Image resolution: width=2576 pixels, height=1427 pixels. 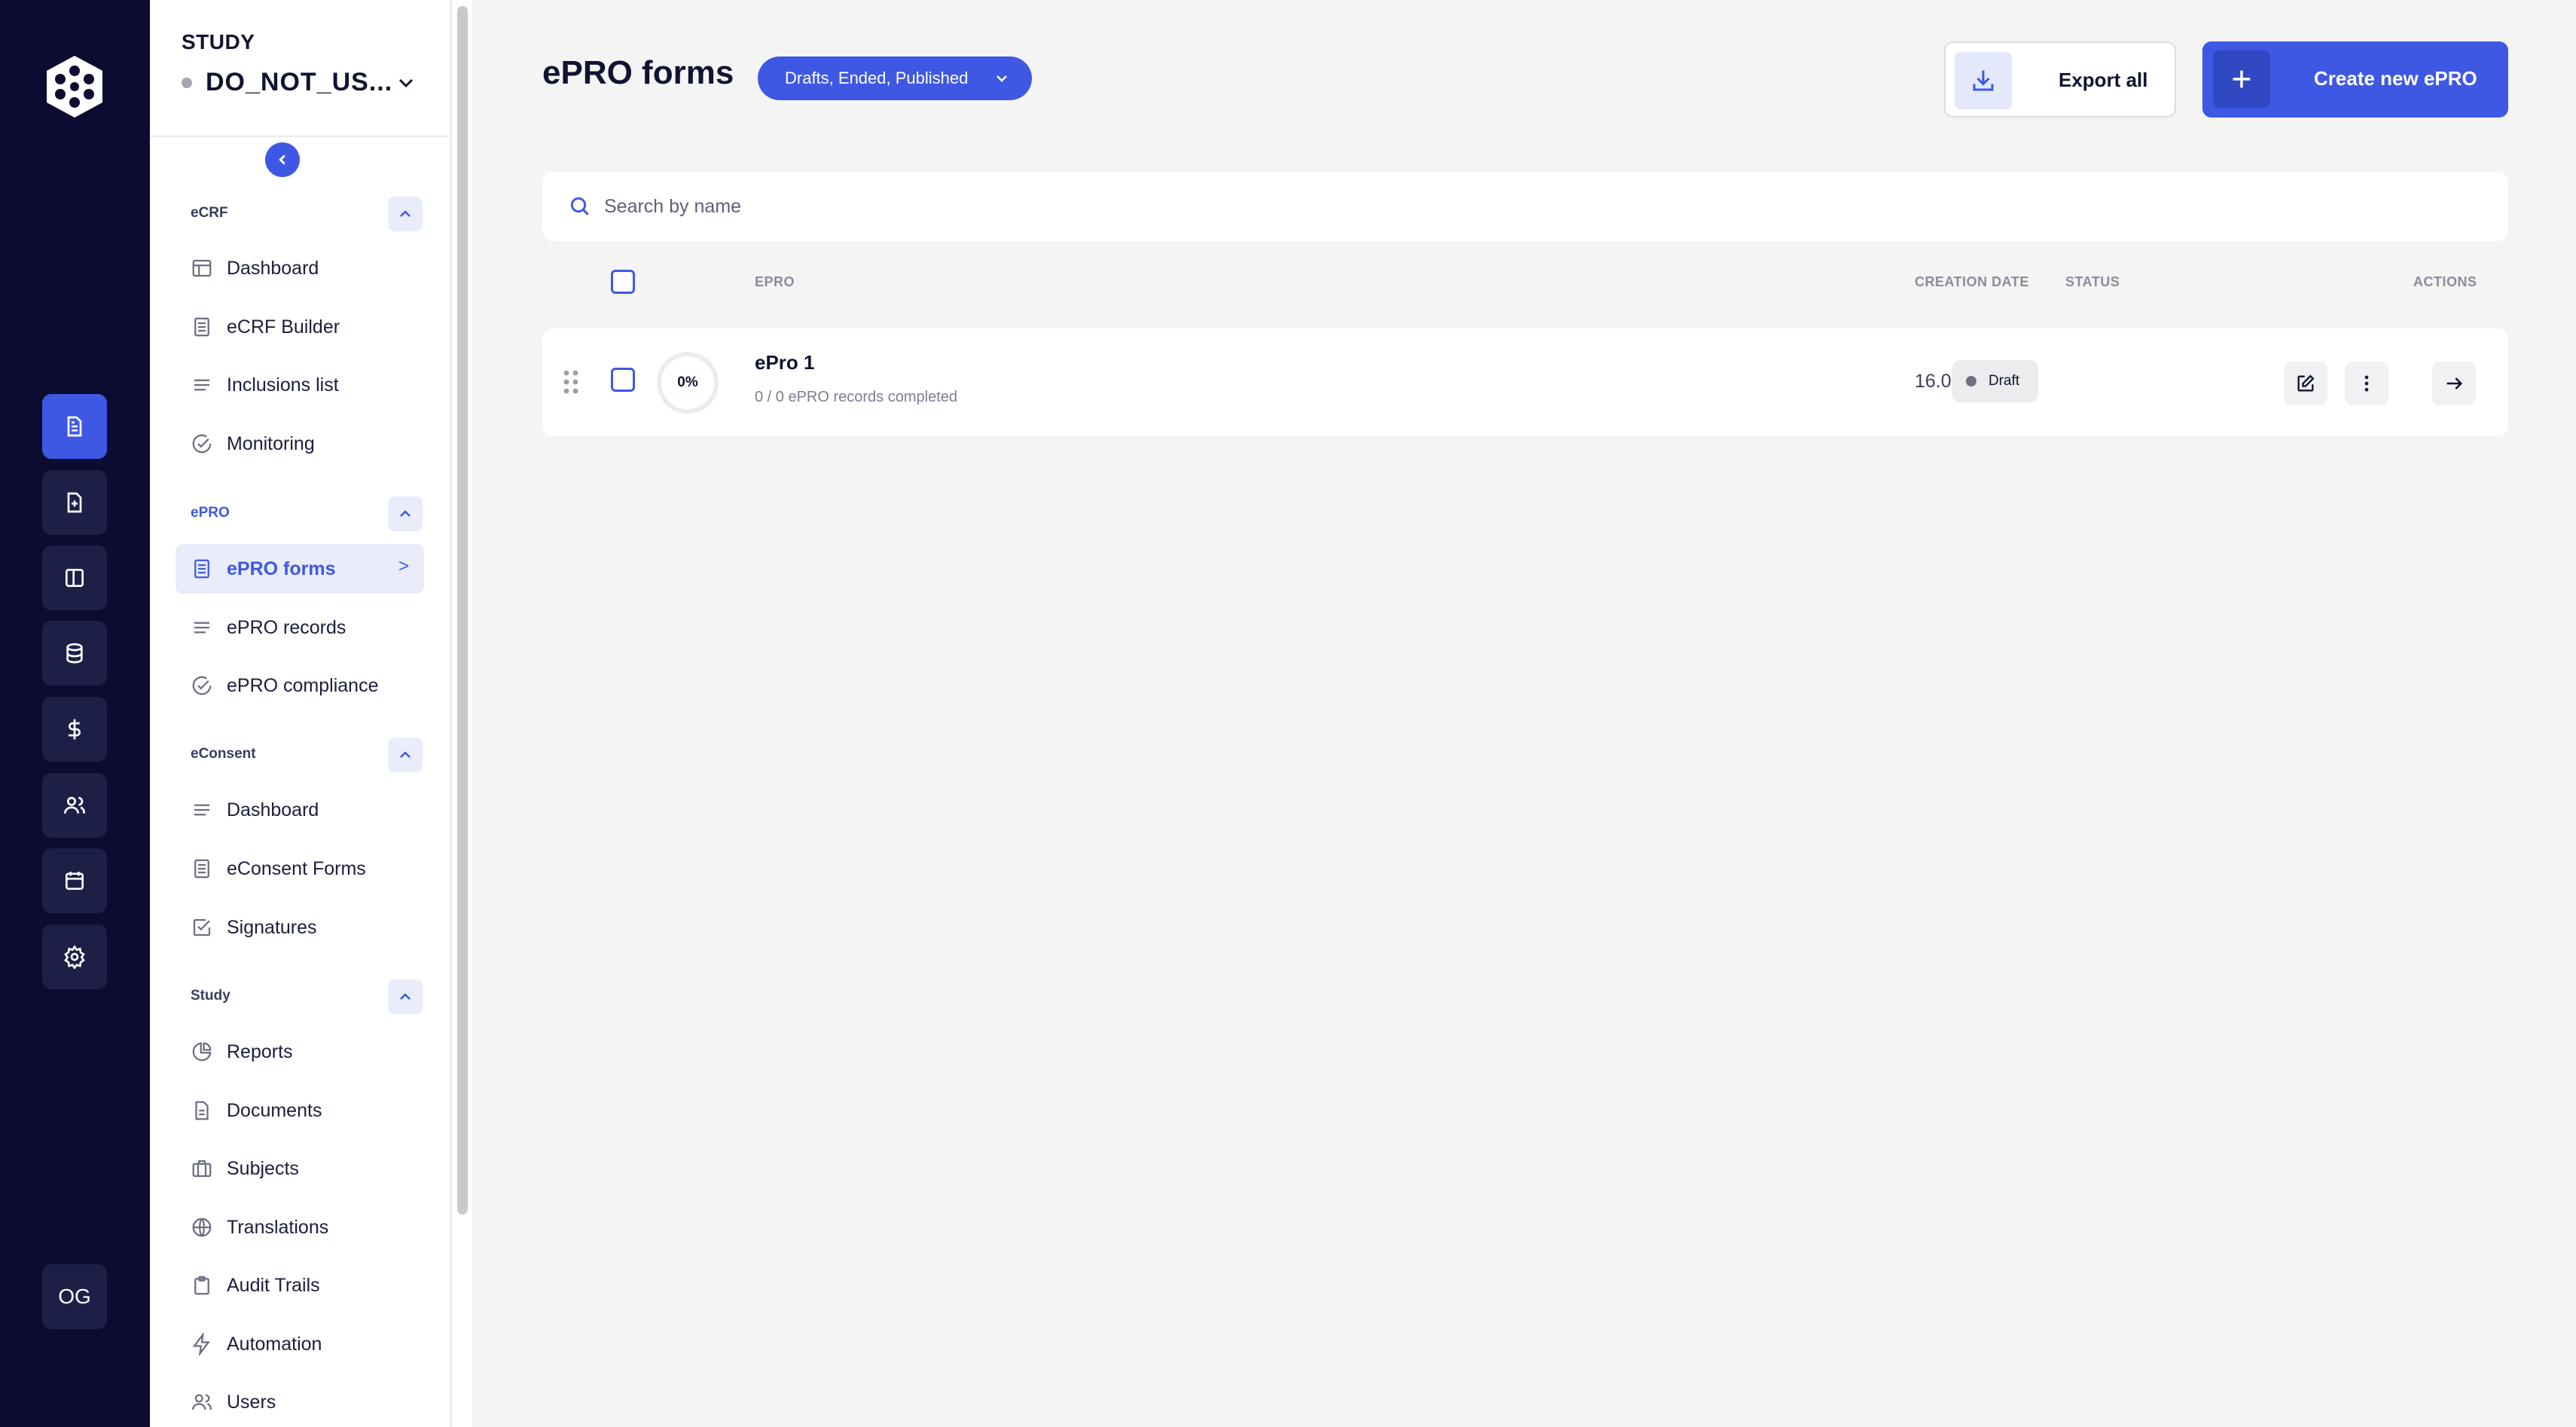 I want to click on check-square-icon, so click(x=202, y=927).